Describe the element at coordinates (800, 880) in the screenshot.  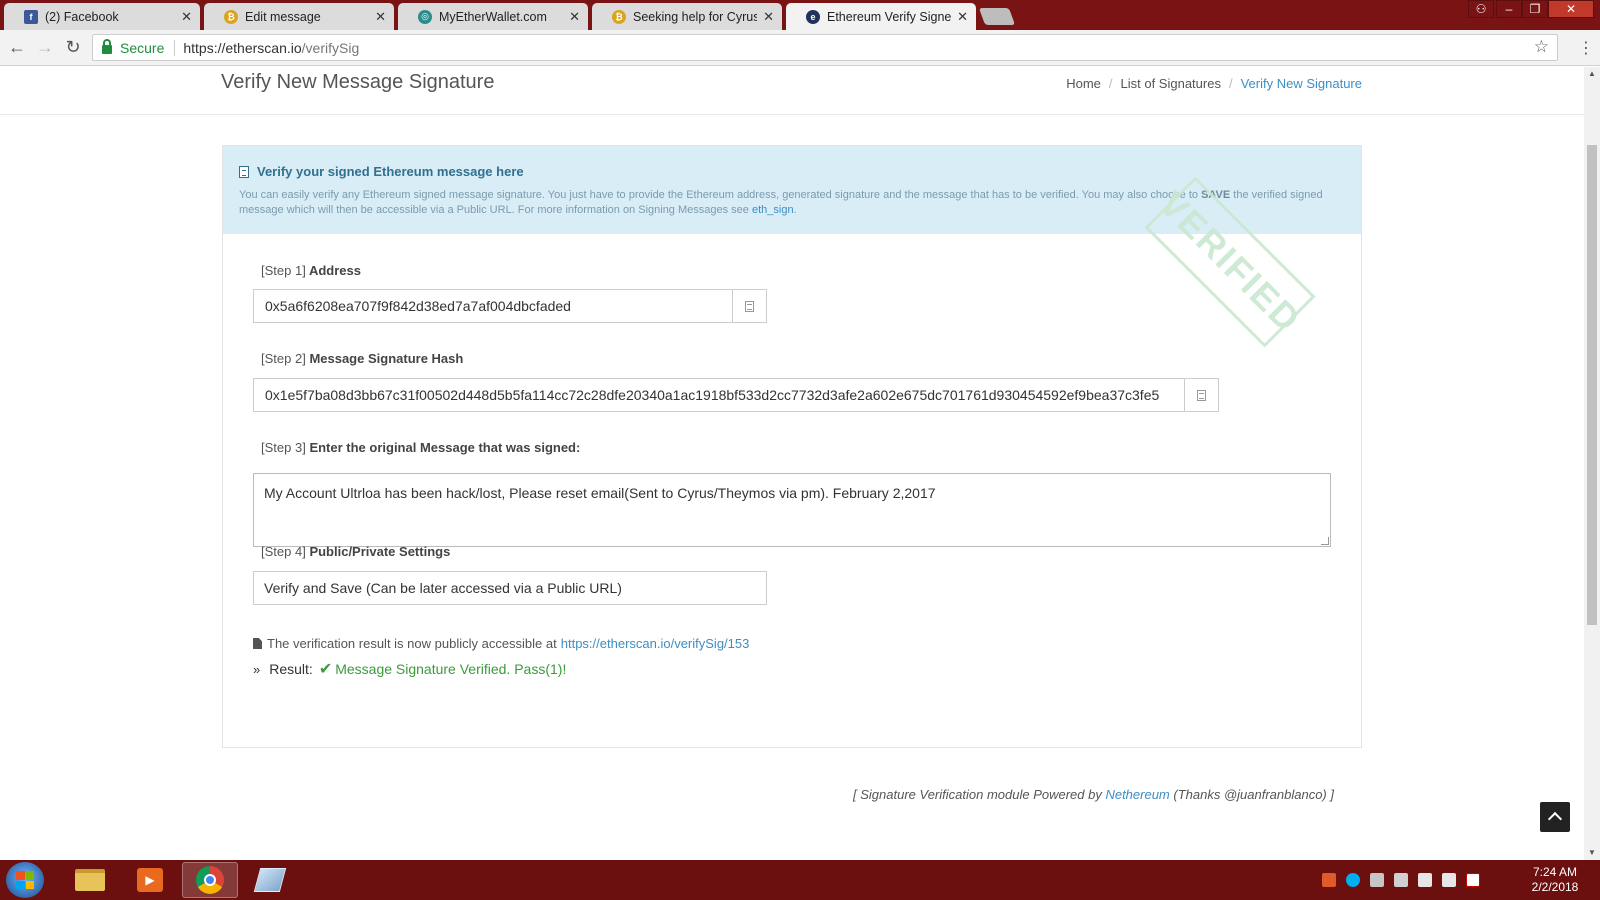
I see `windows-taskbar: ▶ 7:24 AM 2/2/2018` at that location.